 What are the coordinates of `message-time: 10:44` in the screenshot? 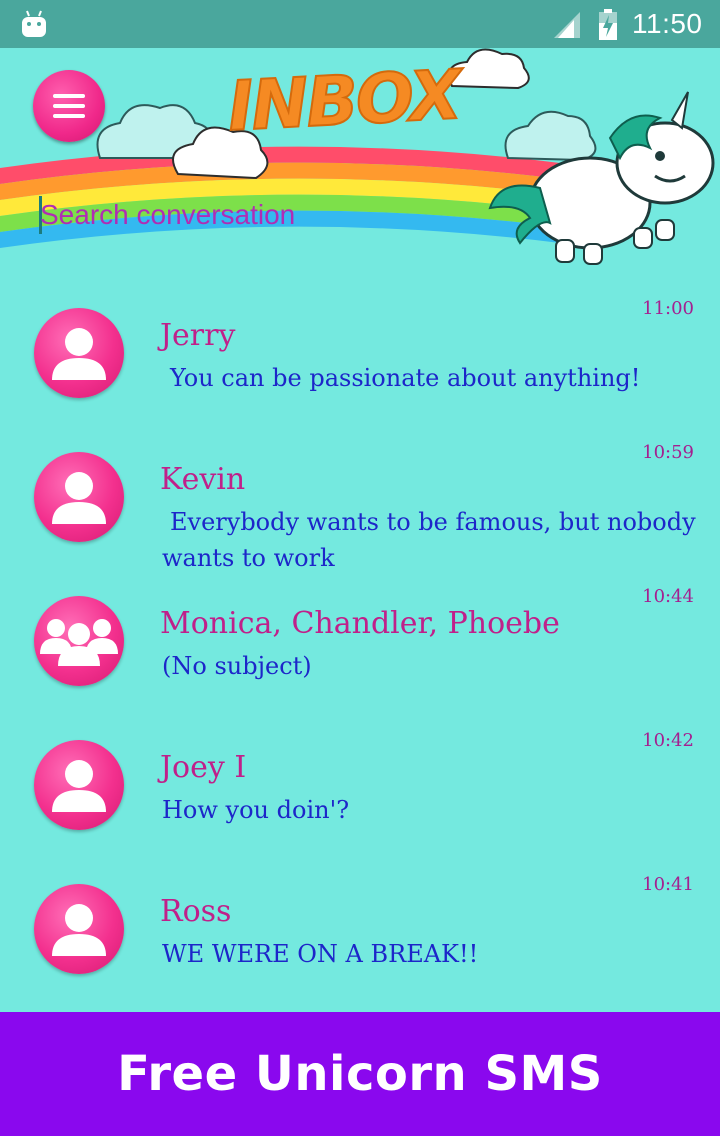 It's located at (668, 596).